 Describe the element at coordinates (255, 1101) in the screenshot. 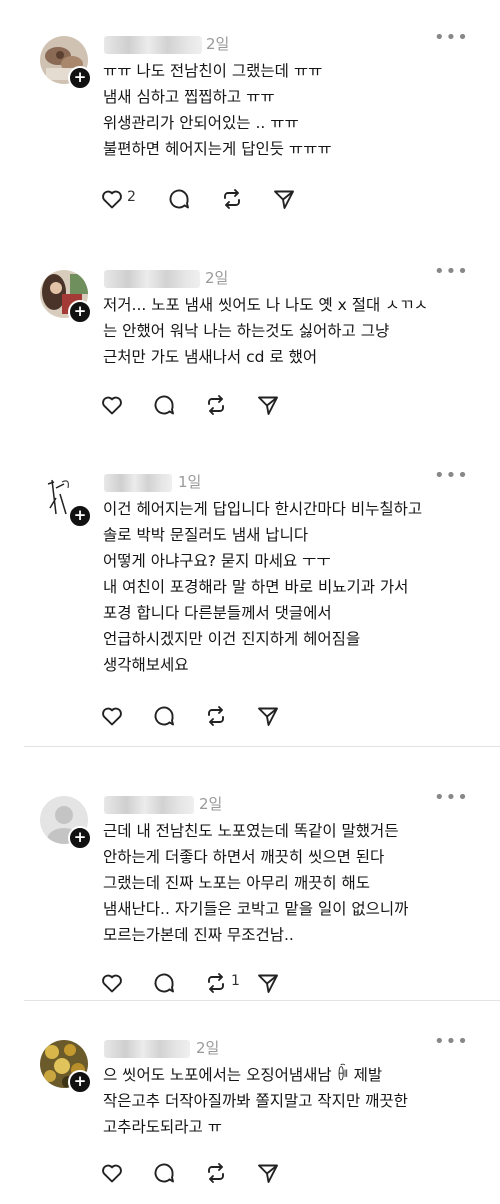

I see `comment-line: 작은고추 더작아질까봐 쫄지말고 작지만 깨끗한` at that location.